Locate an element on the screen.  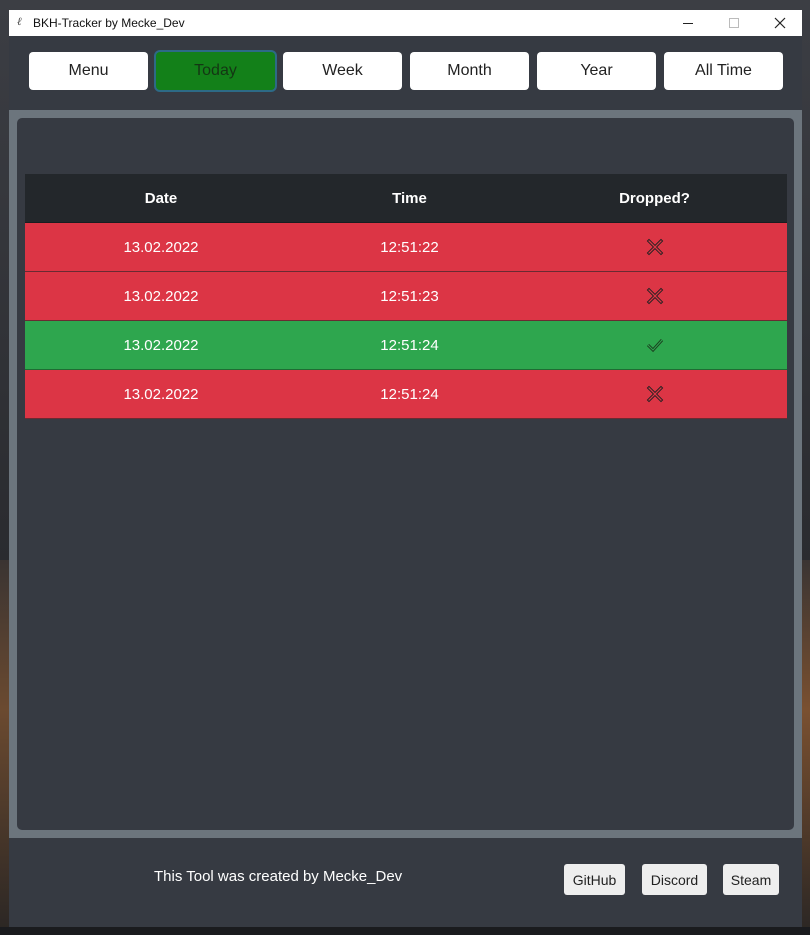
maximize-button is located at coordinates (734, 23).